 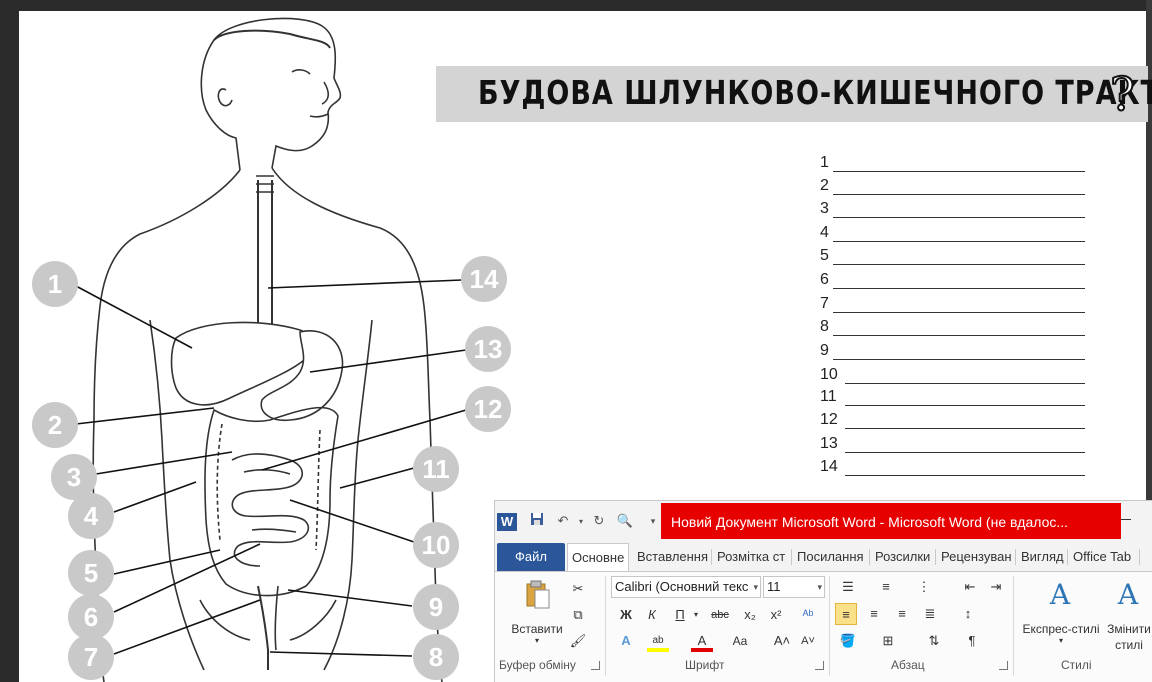 What do you see at coordinates (902, 557) in the screenshot?
I see `tab-mailings: Розсилки` at bounding box center [902, 557].